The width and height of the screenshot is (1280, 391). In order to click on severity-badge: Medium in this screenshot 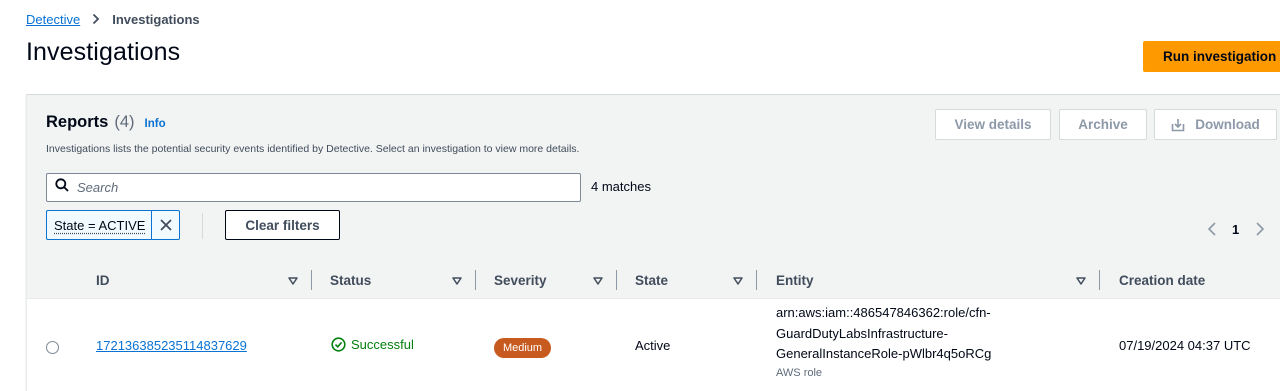, I will do `click(522, 348)`.